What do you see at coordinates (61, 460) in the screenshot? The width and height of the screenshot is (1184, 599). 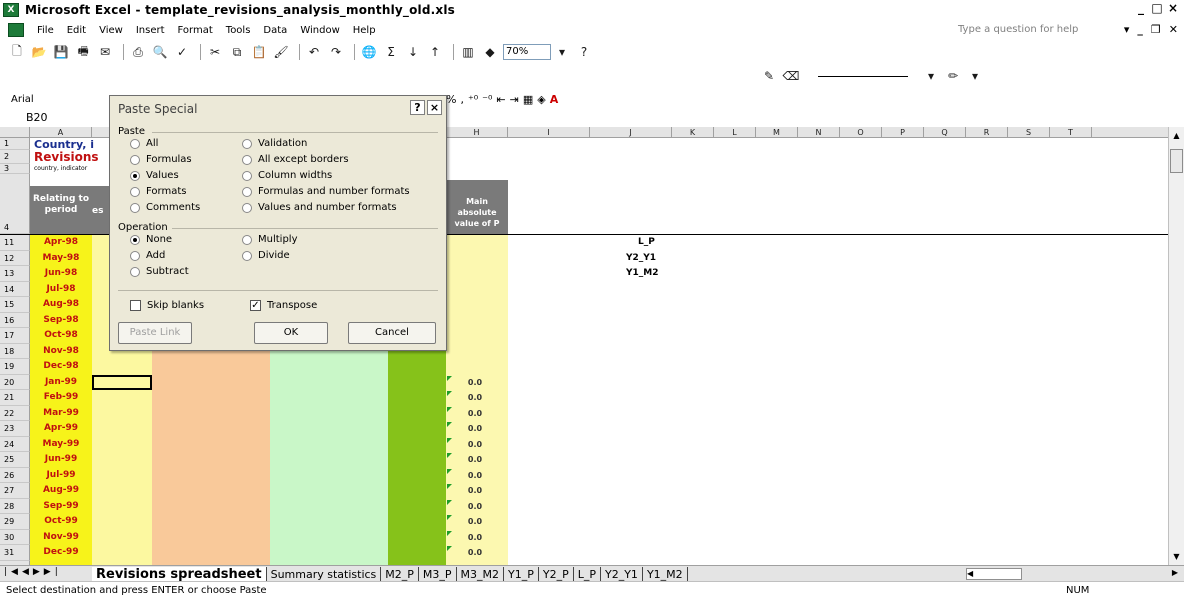 I see `period-cell: Jun-99` at bounding box center [61, 460].